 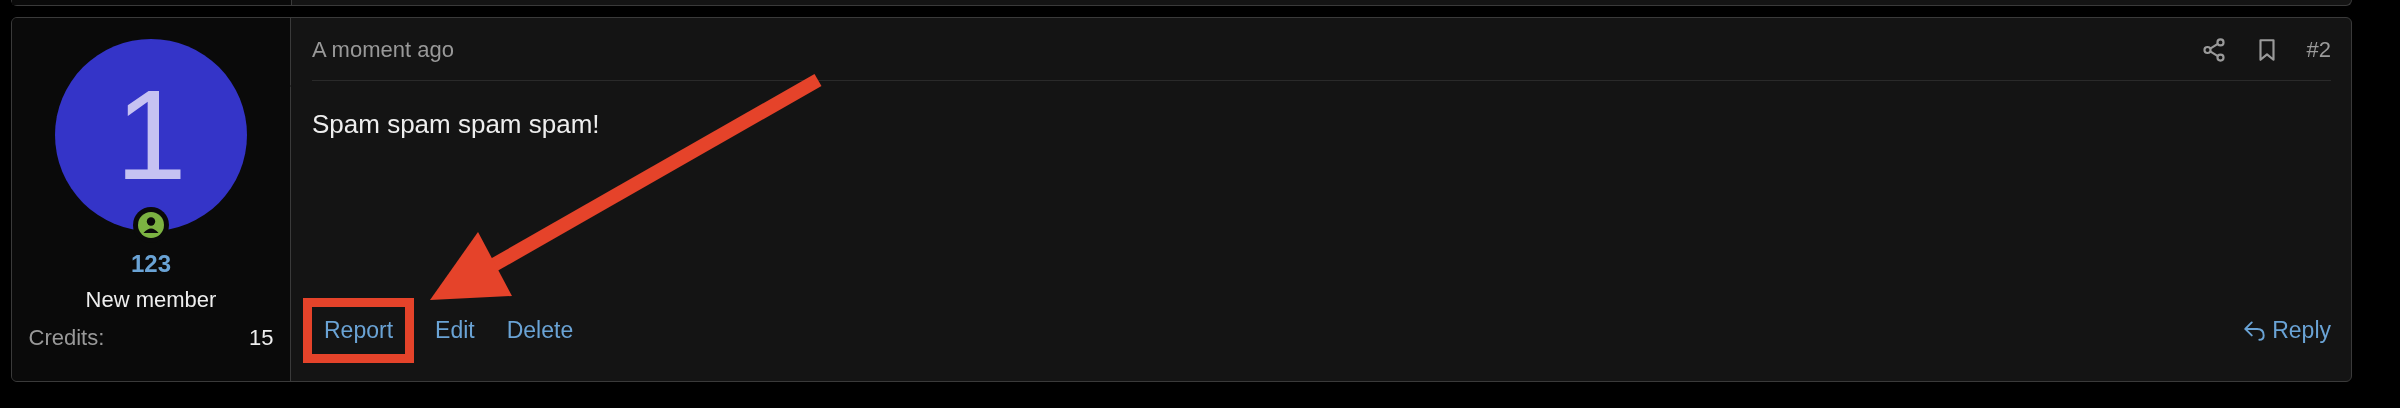 What do you see at coordinates (383, 49) in the screenshot?
I see `post-time: A moment ago` at bounding box center [383, 49].